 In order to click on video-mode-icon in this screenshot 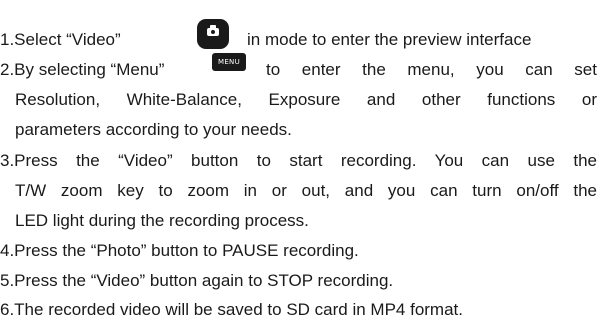, I will do `click(213, 34)`.